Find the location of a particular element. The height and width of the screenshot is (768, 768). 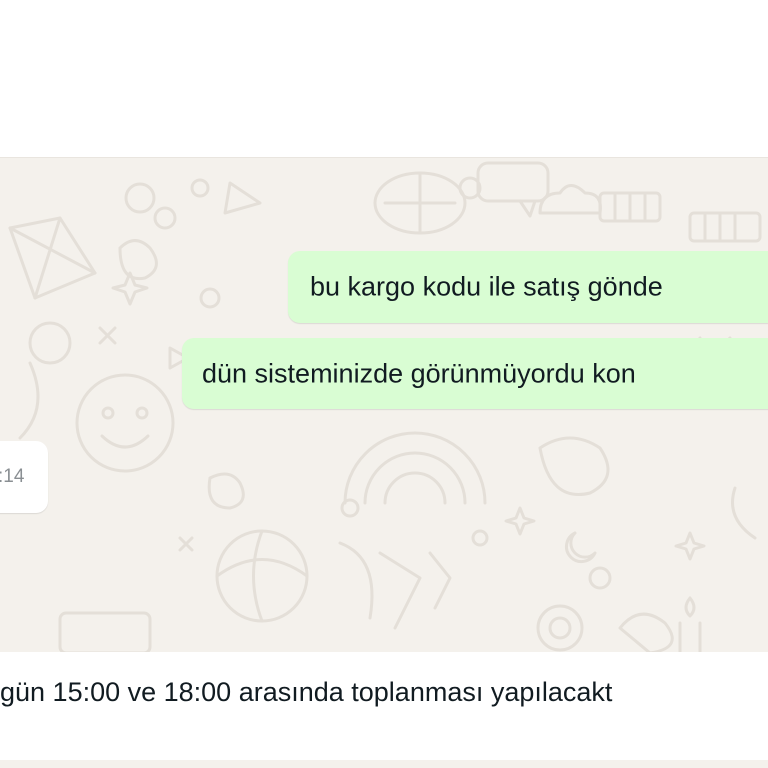

message-timestamp: :14 is located at coordinates (12, 476).